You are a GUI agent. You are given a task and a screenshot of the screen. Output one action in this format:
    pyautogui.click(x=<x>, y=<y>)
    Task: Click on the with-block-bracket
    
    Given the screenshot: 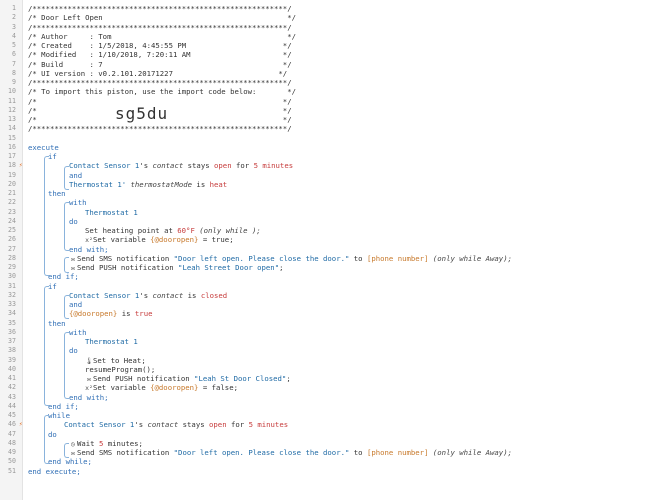 What is the action you would take?
    pyautogui.click(x=66, y=226)
    